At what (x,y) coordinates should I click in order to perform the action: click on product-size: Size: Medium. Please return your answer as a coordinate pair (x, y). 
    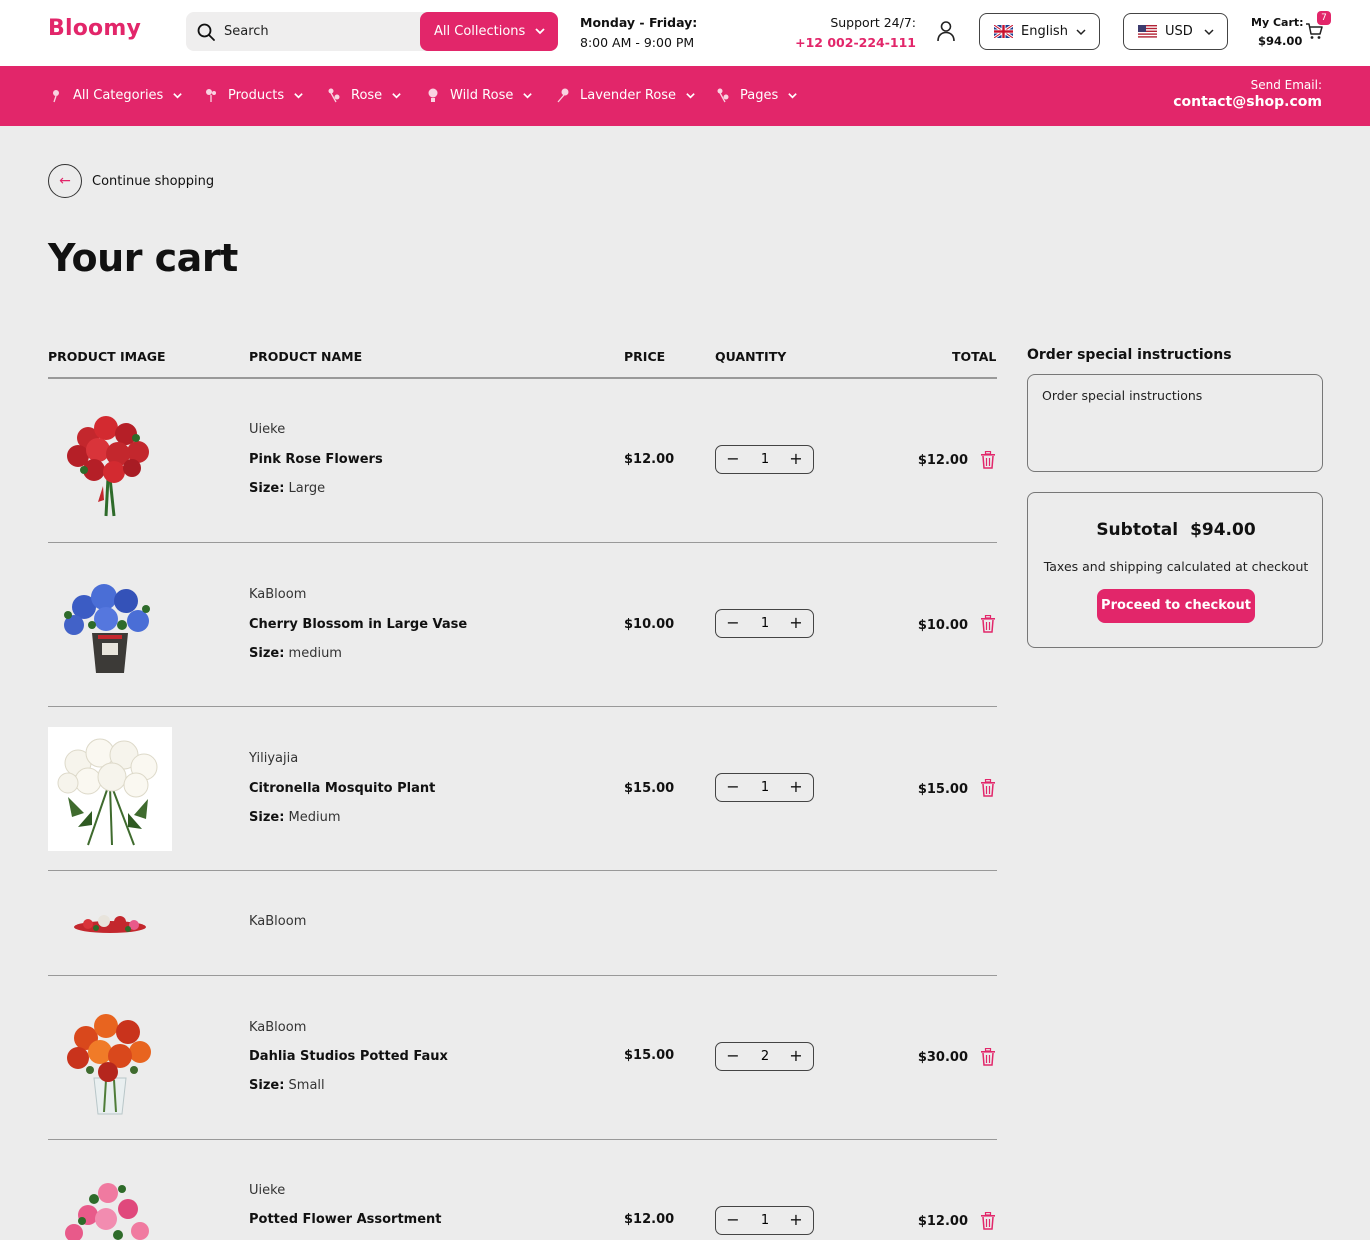
    Looking at the image, I should click on (295, 817).